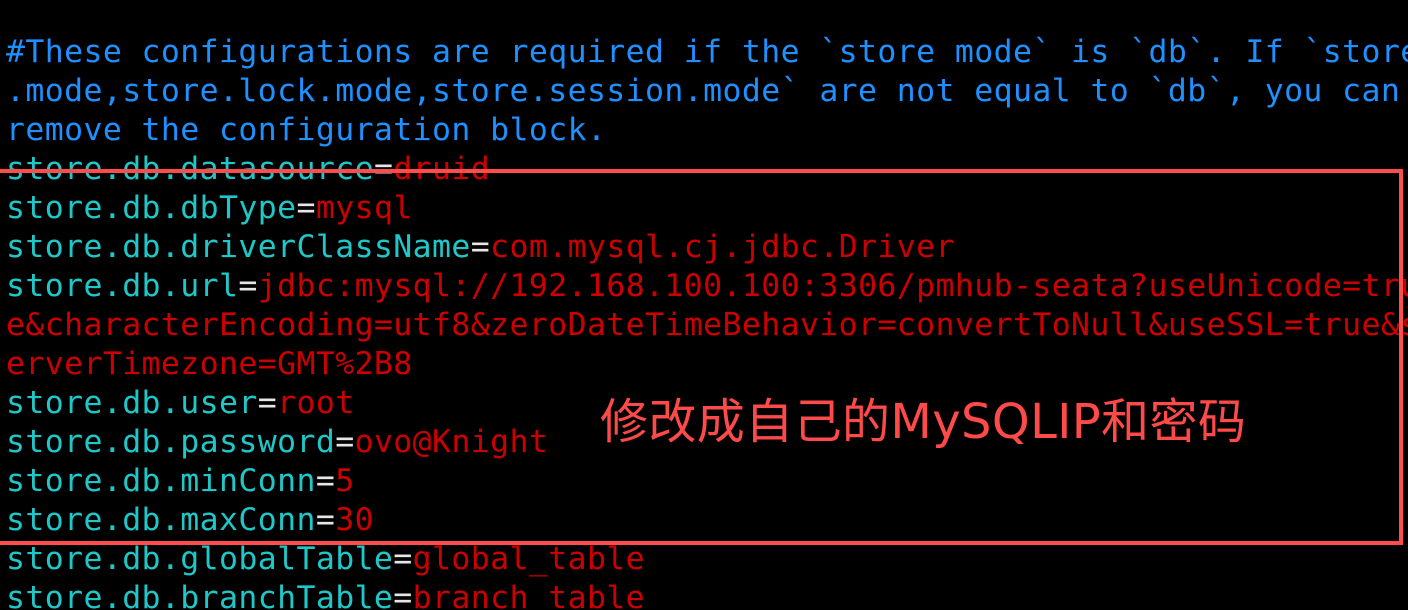 The height and width of the screenshot is (610, 1408). I want to click on config-value: branch_table, so click(529, 595).